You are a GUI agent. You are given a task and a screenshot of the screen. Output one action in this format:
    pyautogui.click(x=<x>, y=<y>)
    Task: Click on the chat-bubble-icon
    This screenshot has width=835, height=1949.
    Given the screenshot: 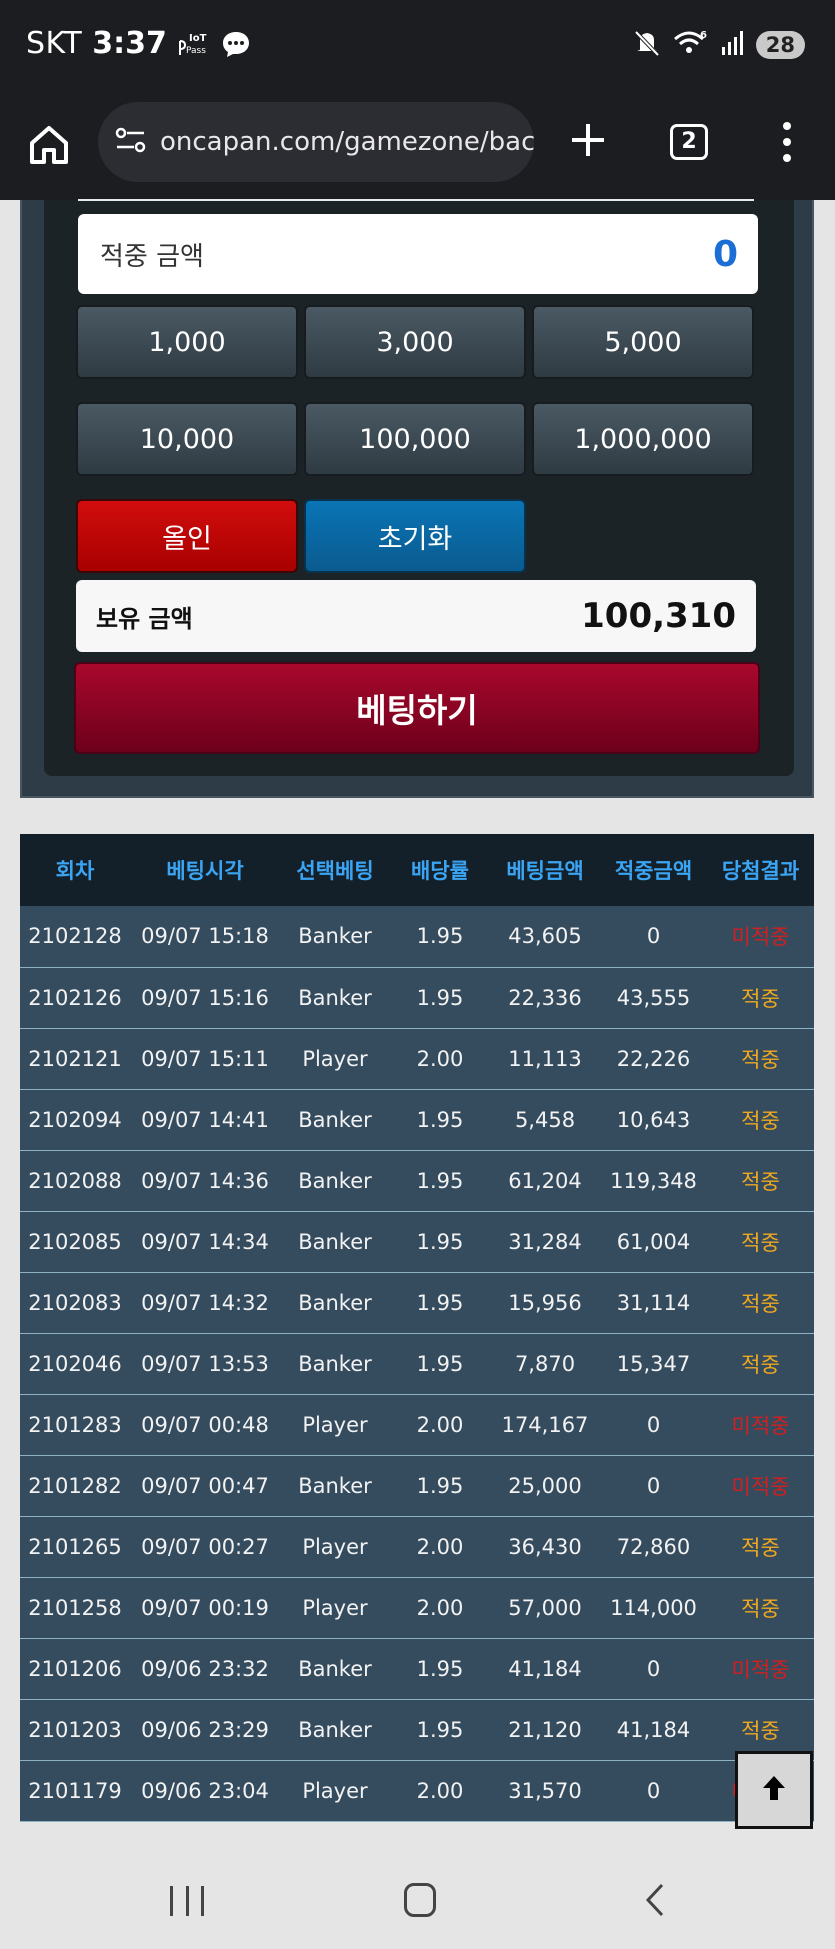 What is the action you would take?
    pyautogui.click(x=236, y=44)
    